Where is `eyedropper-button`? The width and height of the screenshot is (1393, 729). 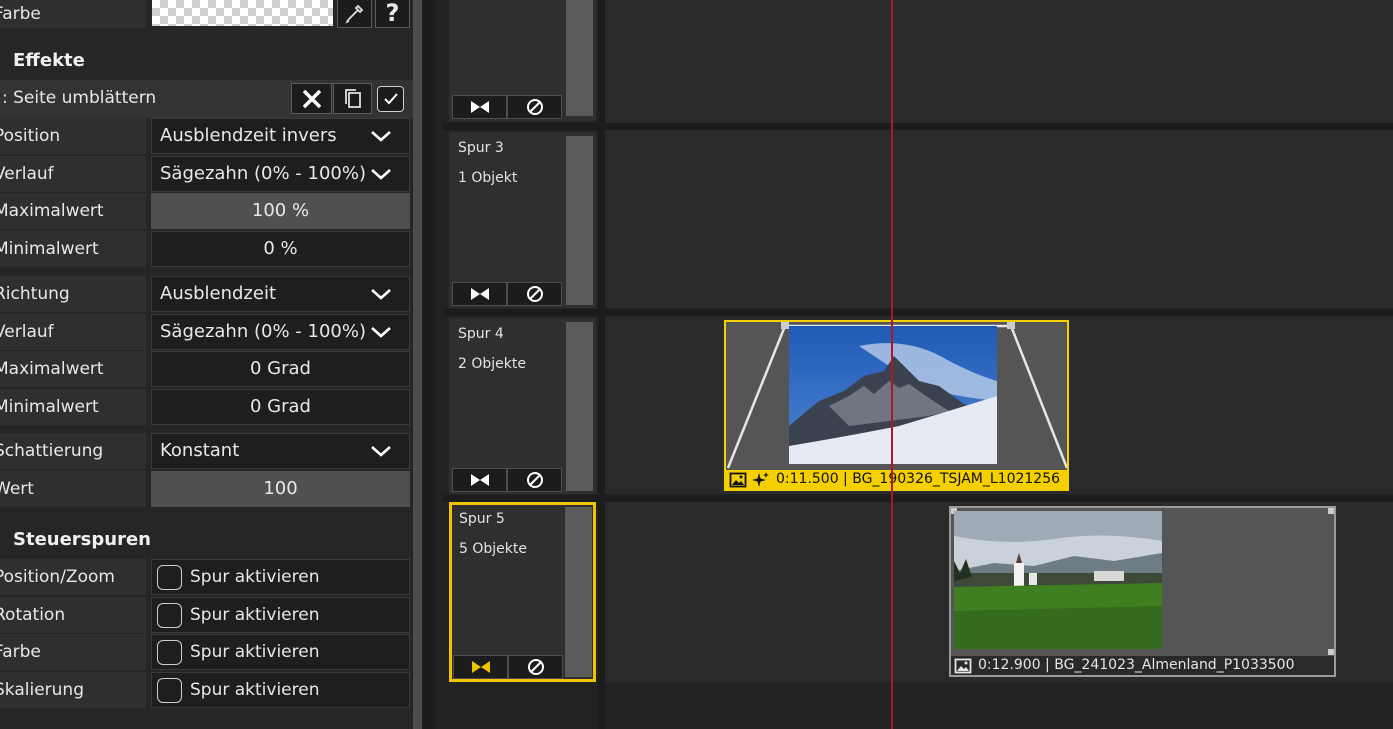 eyedropper-button is located at coordinates (354, 14).